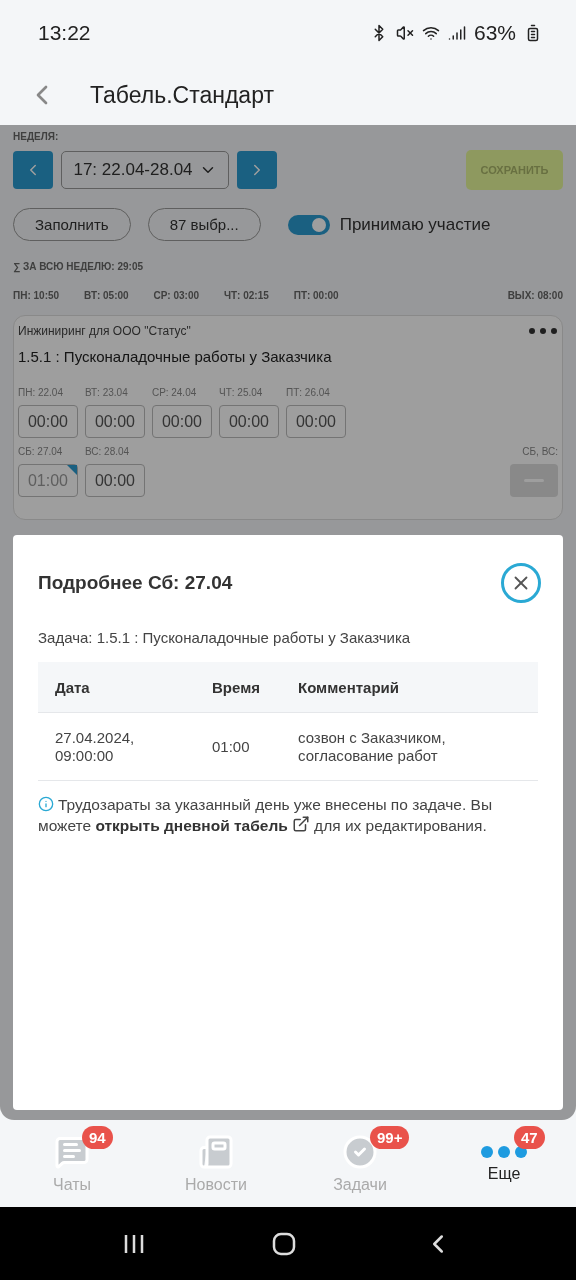 Image resolution: width=576 pixels, height=1280 pixels. What do you see at coordinates (300, 824) in the screenshot?
I see `external-link-icon` at bounding box center [300, 824].